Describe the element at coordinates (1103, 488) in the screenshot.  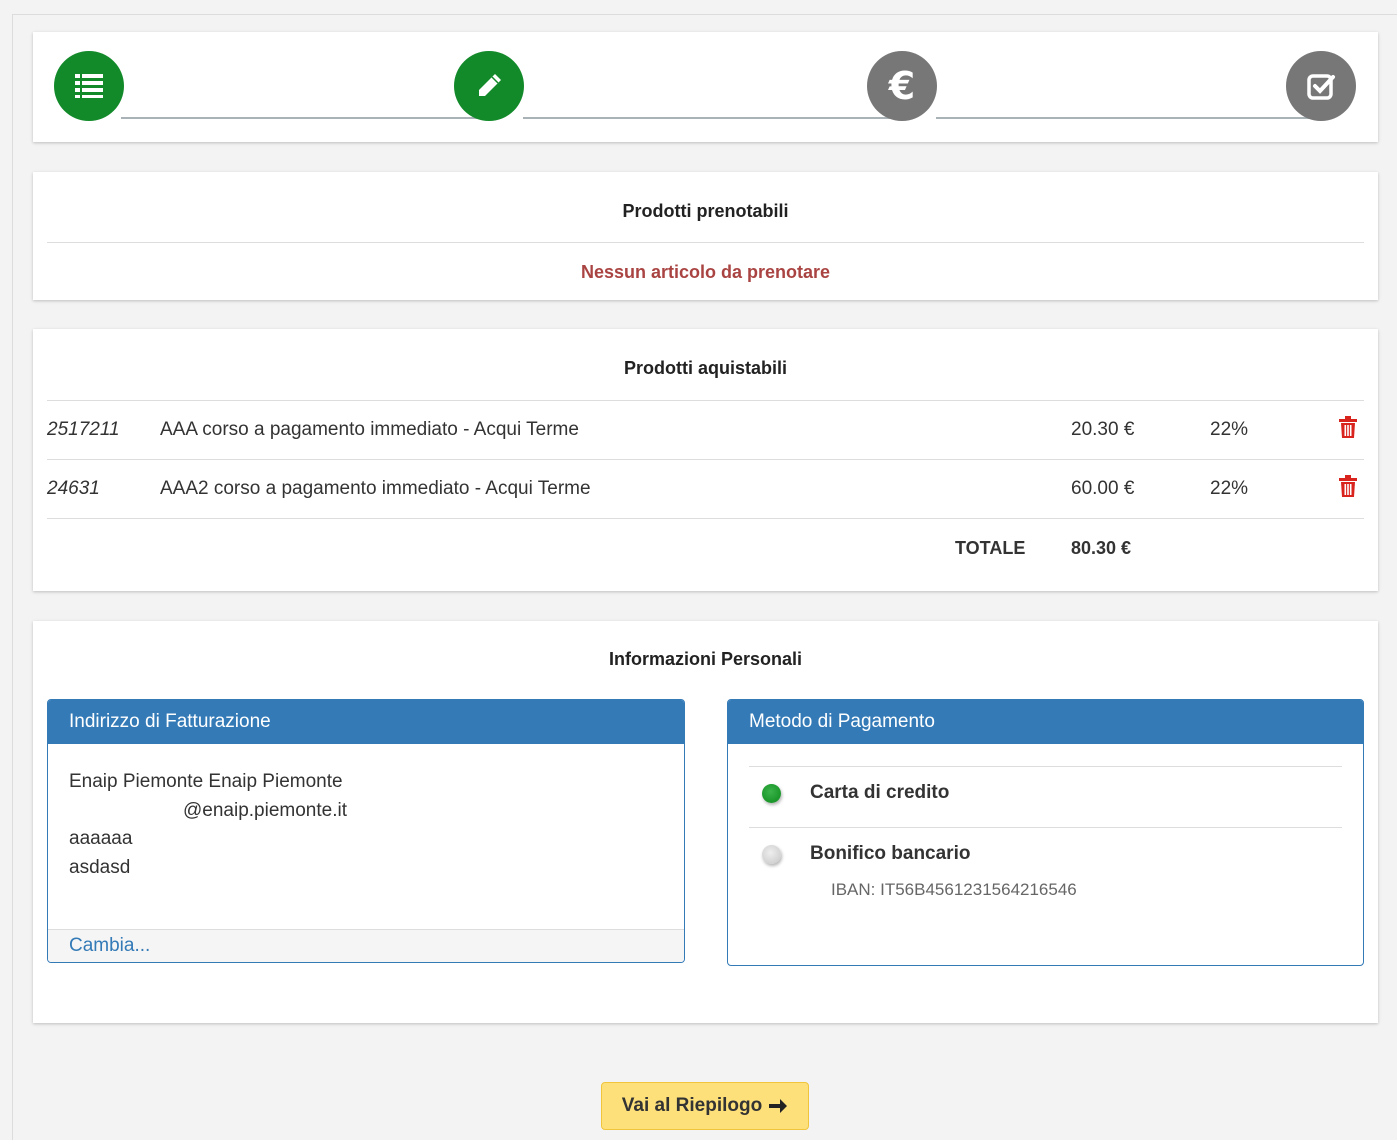
I see `product-price: 60.00 €` at that location.